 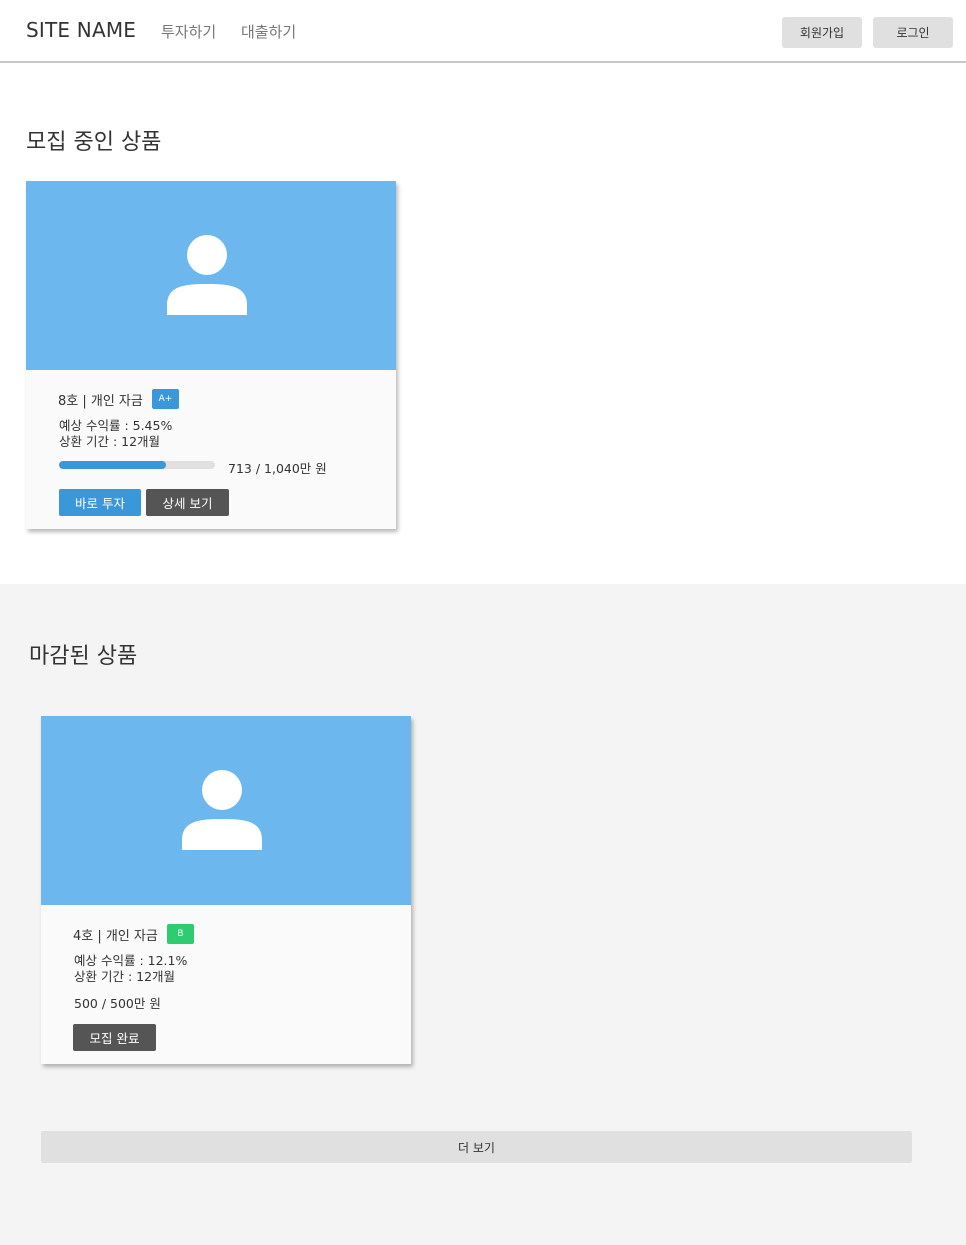 I want to click on grade-badge: A+, so click(x=165, y=399).